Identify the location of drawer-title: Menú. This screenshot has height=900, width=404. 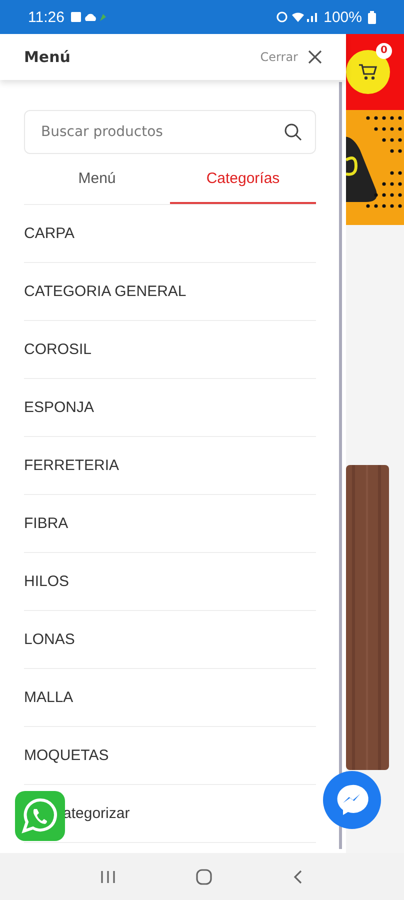
(47, 57).